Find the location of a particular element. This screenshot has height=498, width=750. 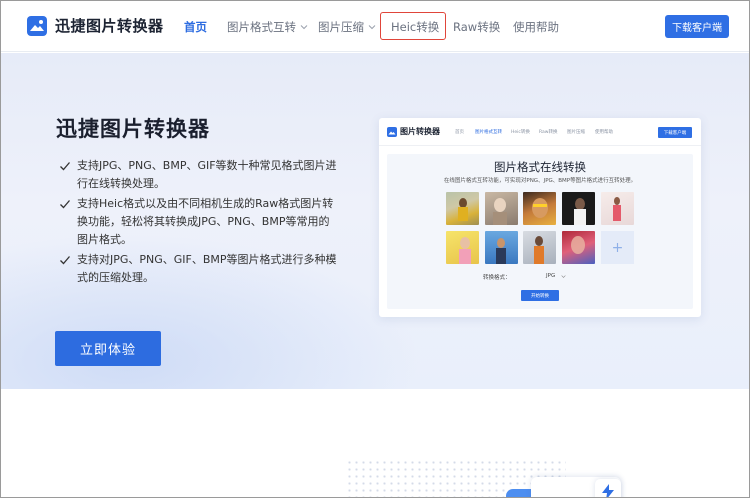

feature-tile is located at coordinates (608, 488).